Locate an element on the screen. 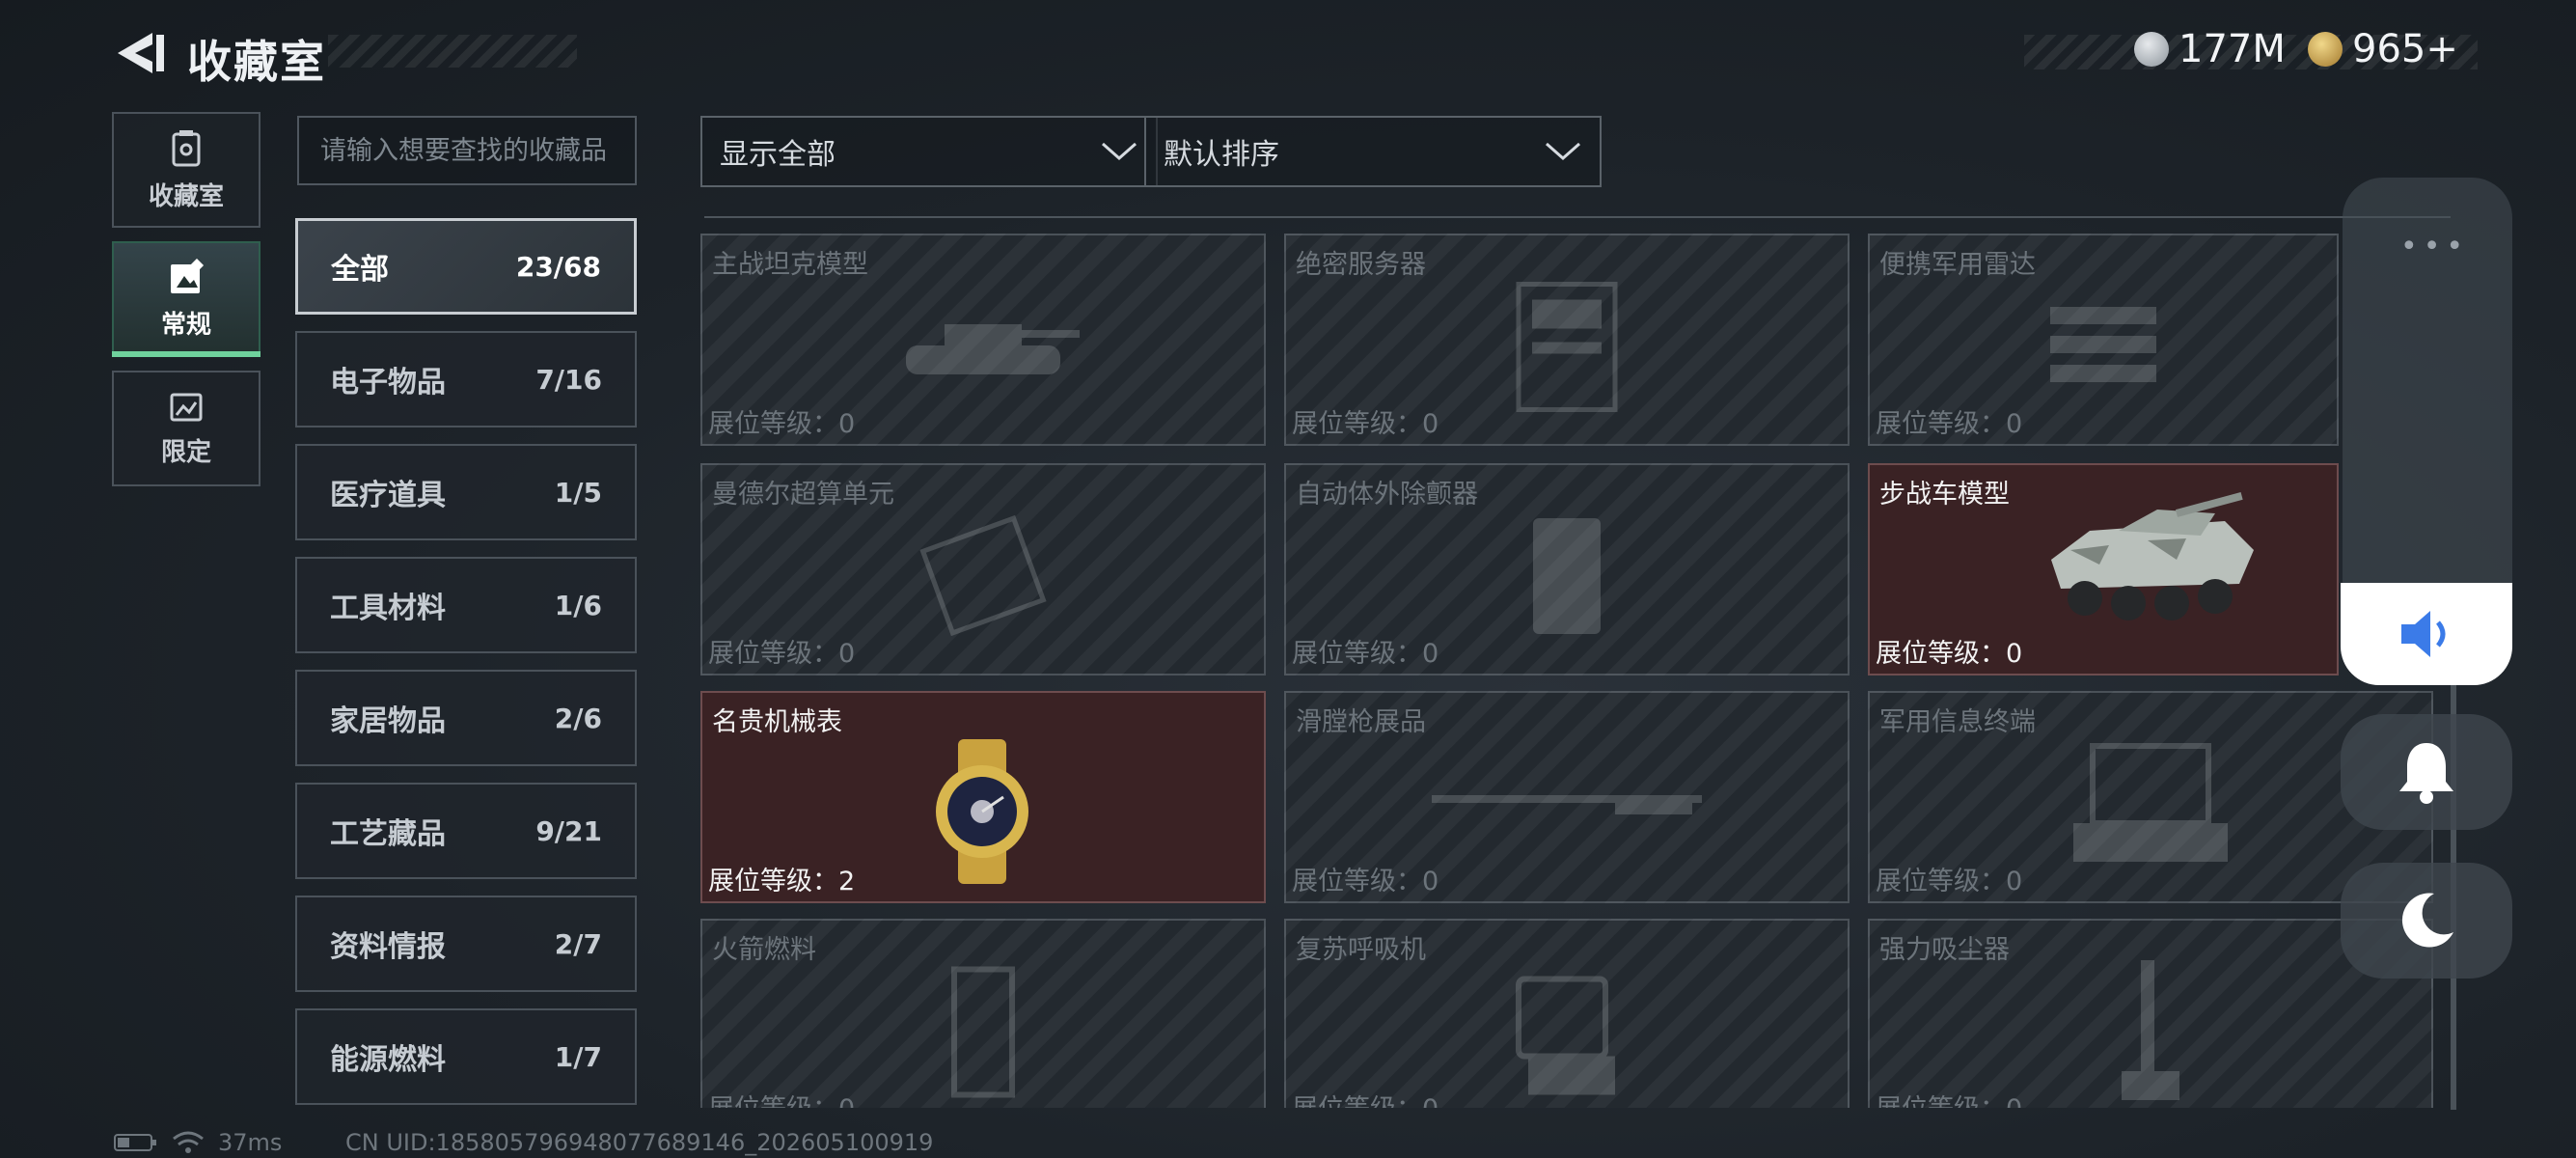  defibrillator-icon is located at coordinates (1567, 576).